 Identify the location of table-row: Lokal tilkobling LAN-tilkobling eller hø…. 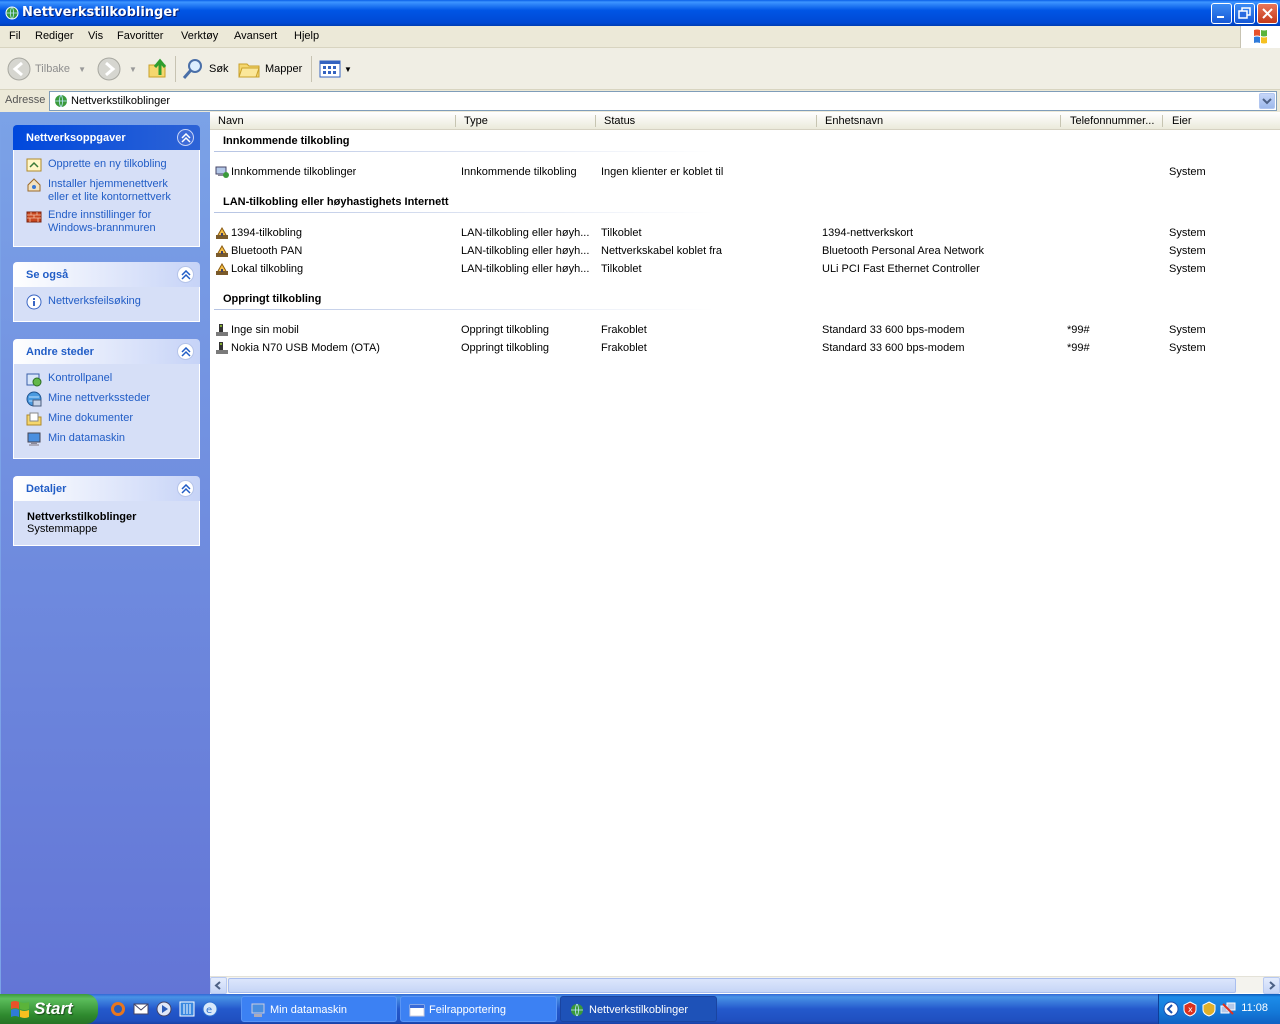
(745, 269).